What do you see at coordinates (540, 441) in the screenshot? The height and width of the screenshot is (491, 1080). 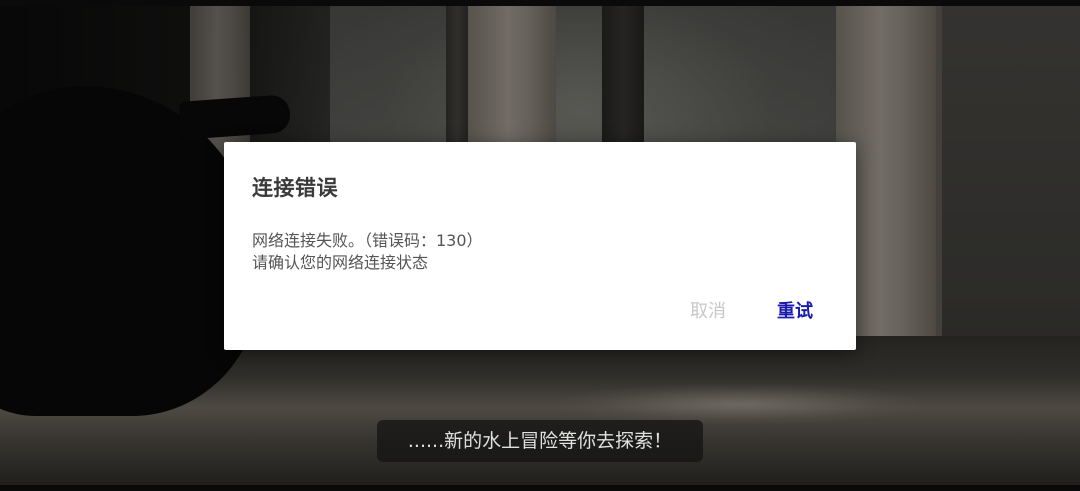 I see `loading-tip-caption: ......新的水上冒险等你去探索！` at bounding box center [540, 441].